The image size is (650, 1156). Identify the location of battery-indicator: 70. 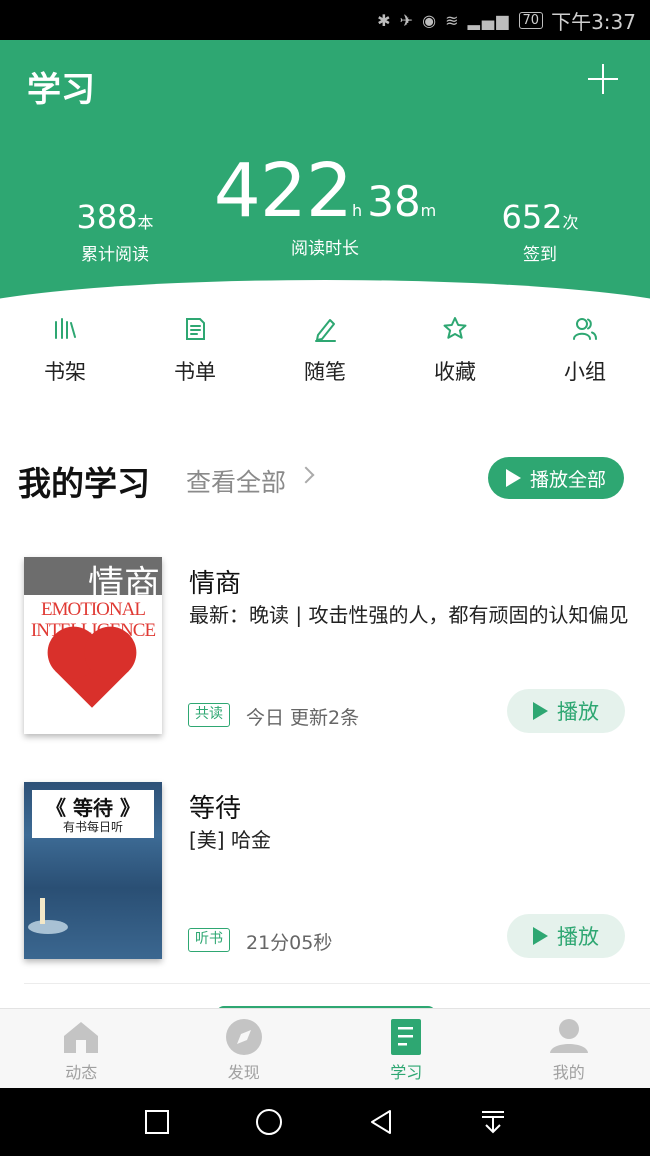
(531, 20).